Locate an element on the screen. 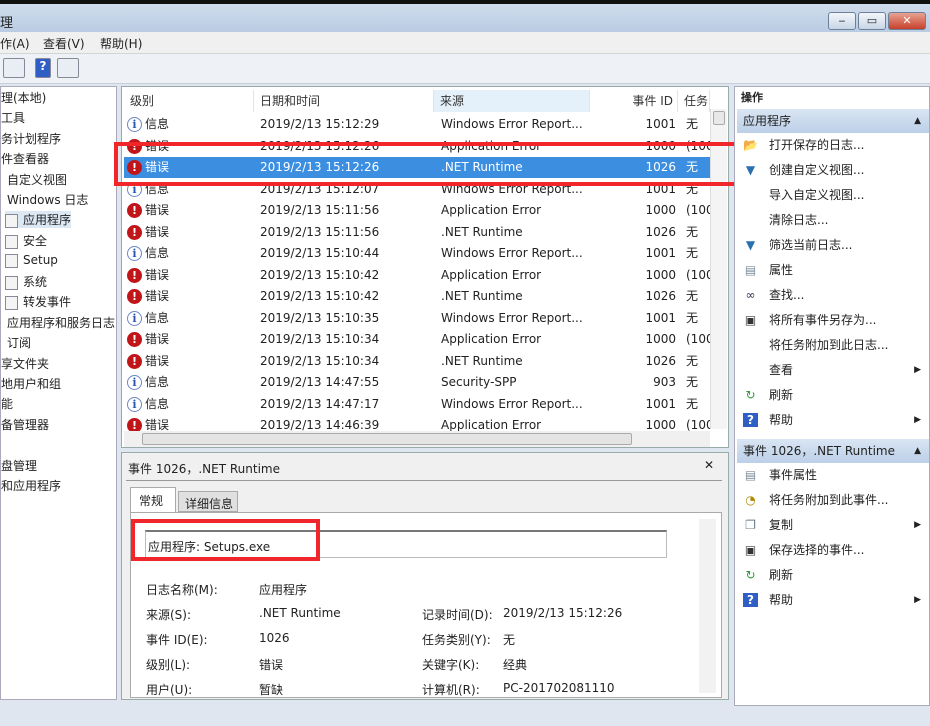  action-items2-4: ↻ 刷新 is located at coordinates (832, 575).